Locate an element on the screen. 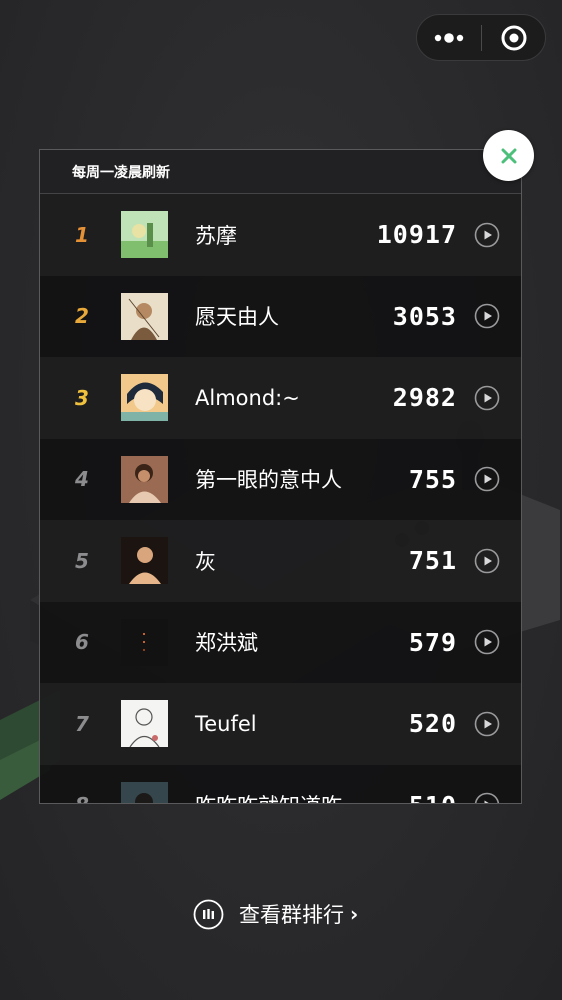  rank-number: 8 is located at coordinates (82, 798).